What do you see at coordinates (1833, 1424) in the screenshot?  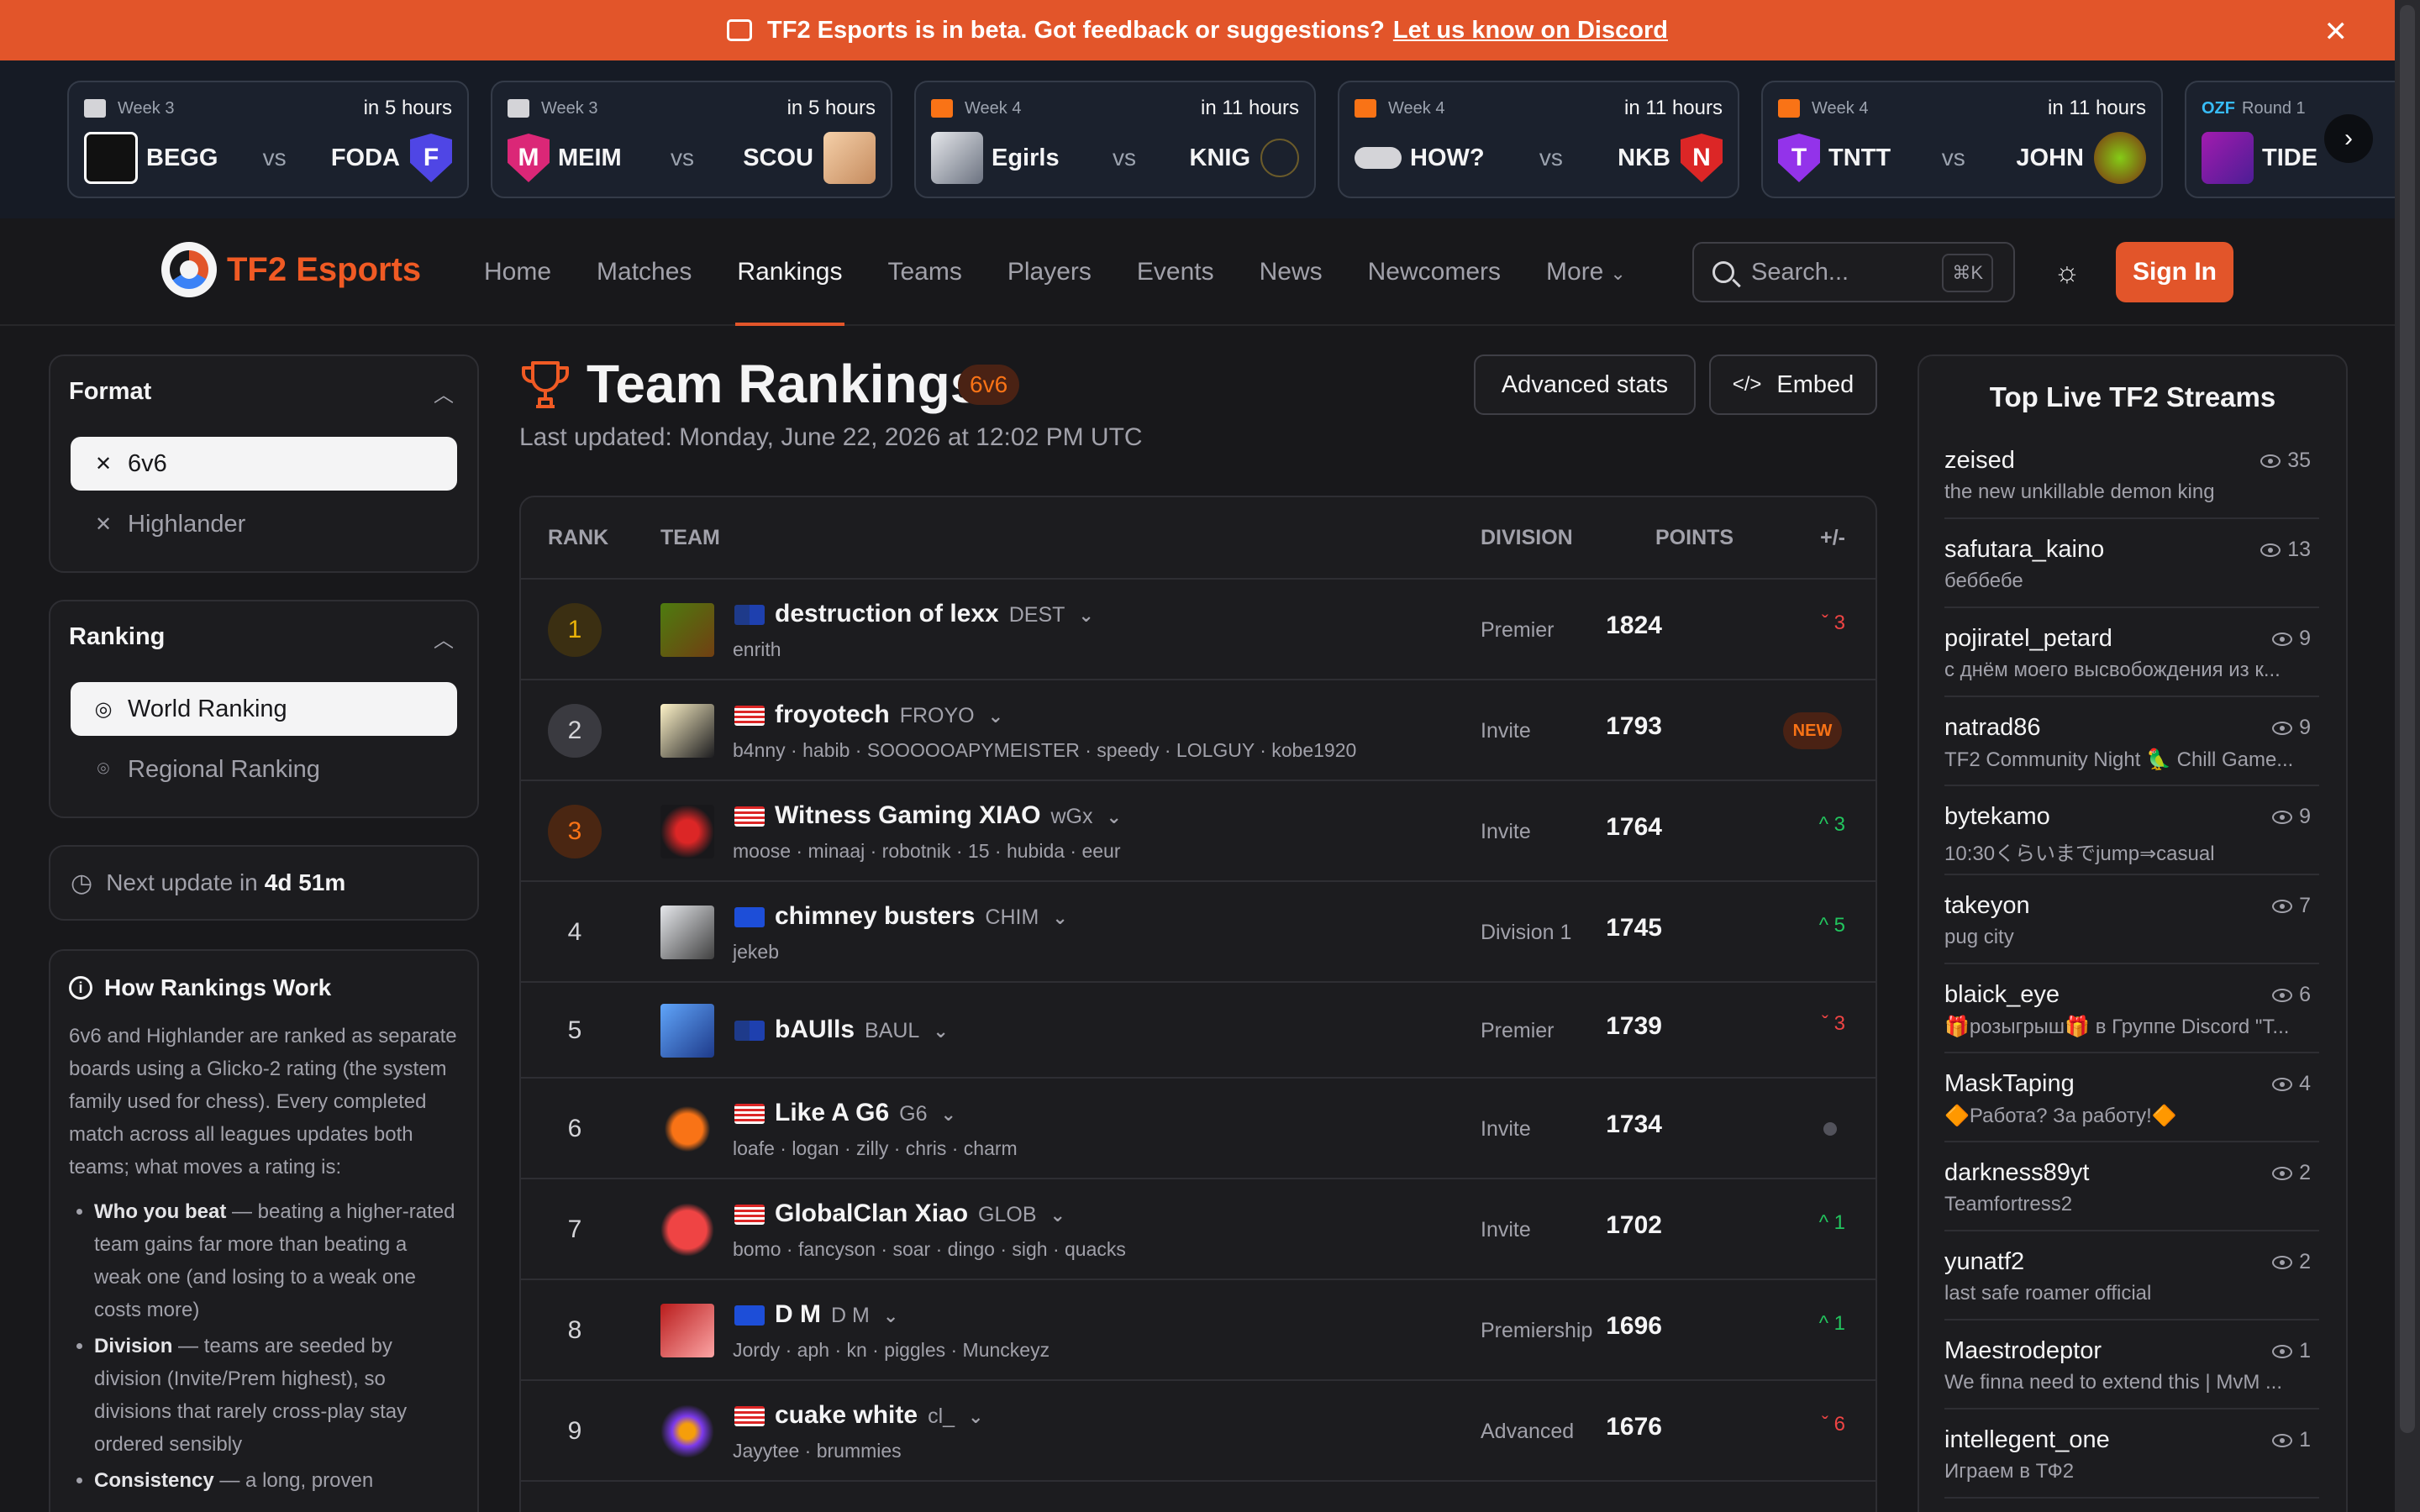 I see `rank-change: ˇ 6` at bounding box center [1833, 1424].